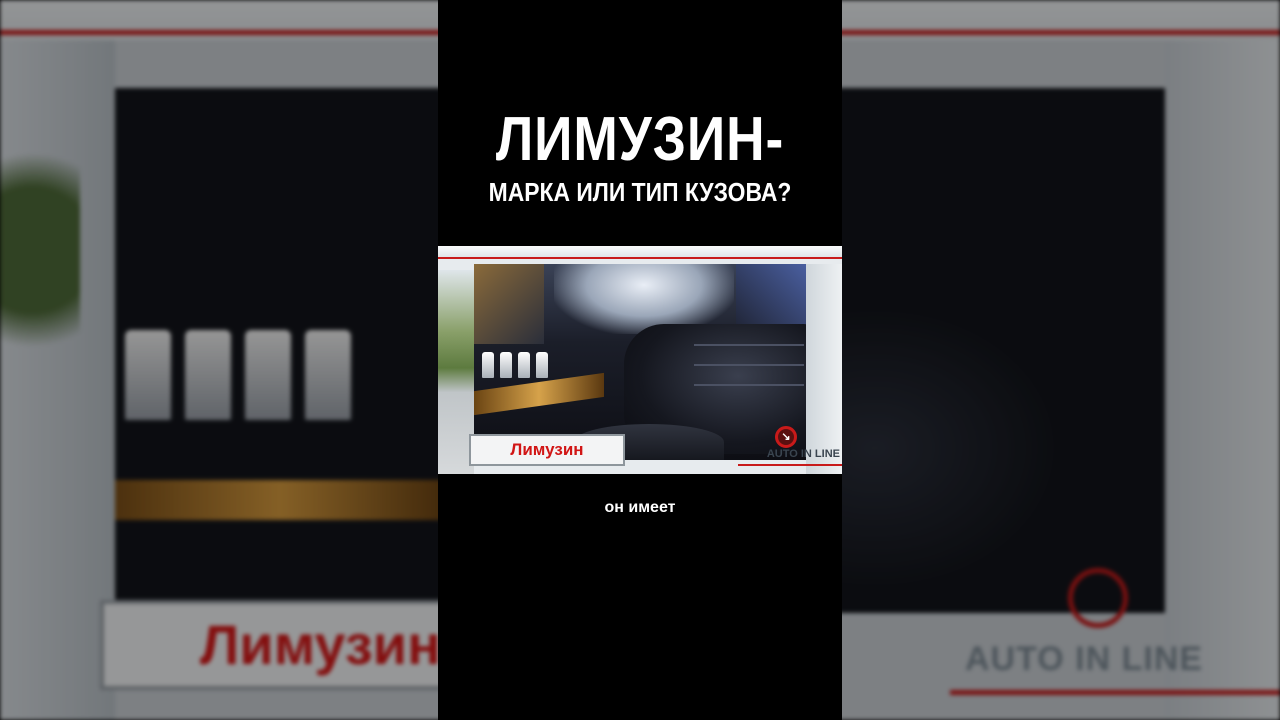 Image resolution: width=1280 pixels, height=720 pixels. What do you see at coordinates (1222, 380) in the screenshot?
I see `backdrop-right-panel` at bounding box center [1222, 380].